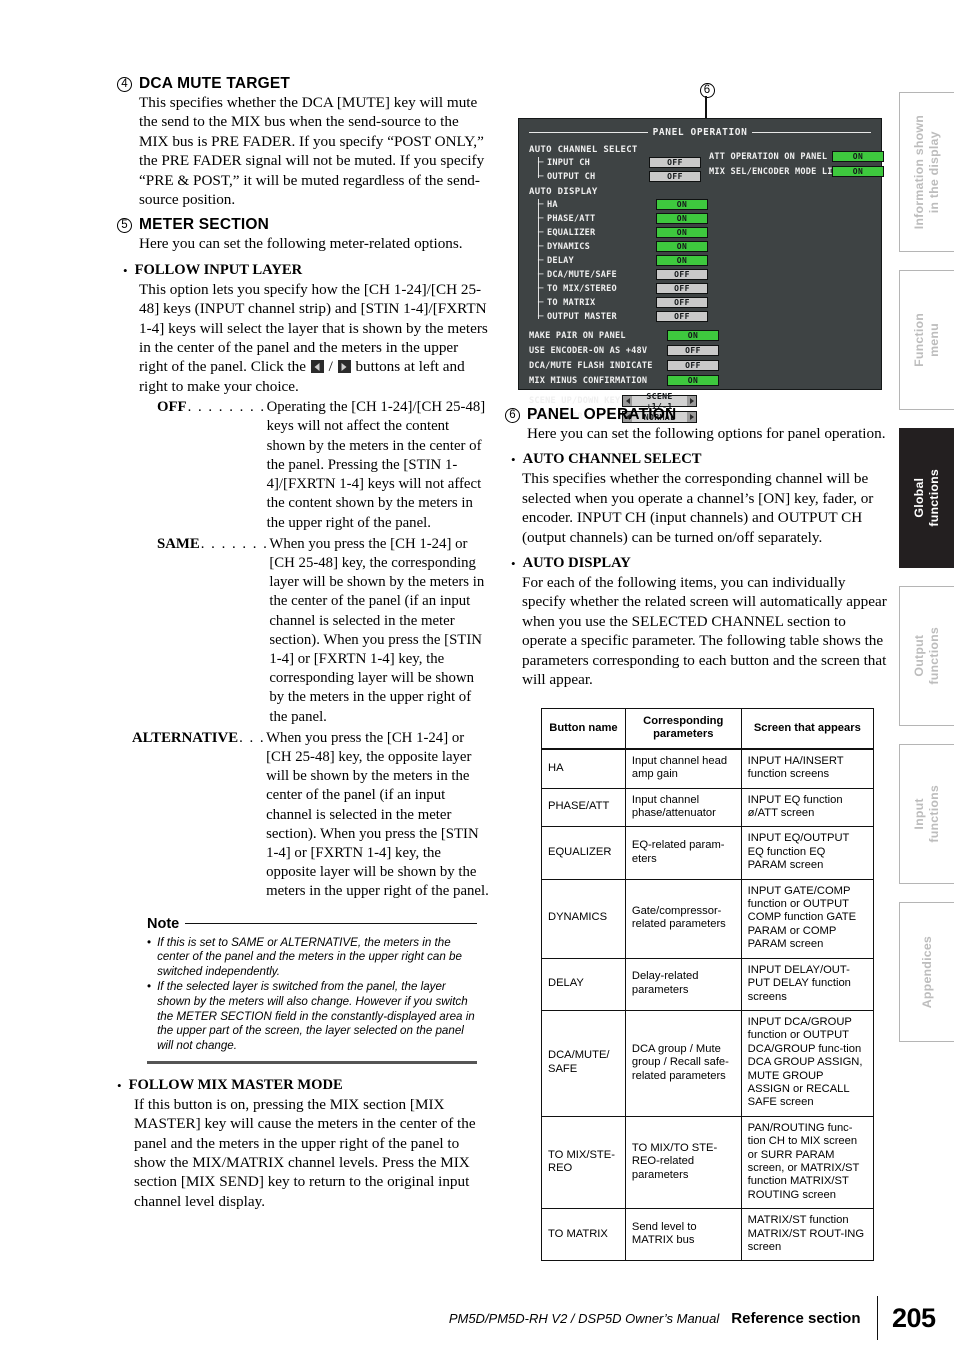 The width and height of the screenshot is (954, 1351). What do you see at coordinates (163, 923) in the screenshot?
I see `note-label: Note` at bounding box center [163, 923].